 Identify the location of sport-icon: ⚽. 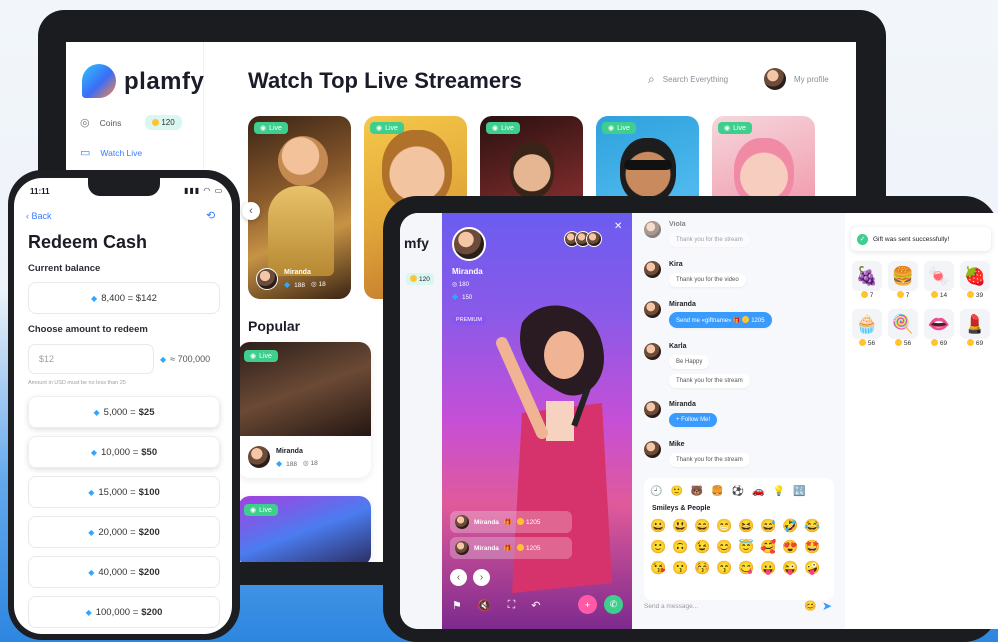
(738, 491).